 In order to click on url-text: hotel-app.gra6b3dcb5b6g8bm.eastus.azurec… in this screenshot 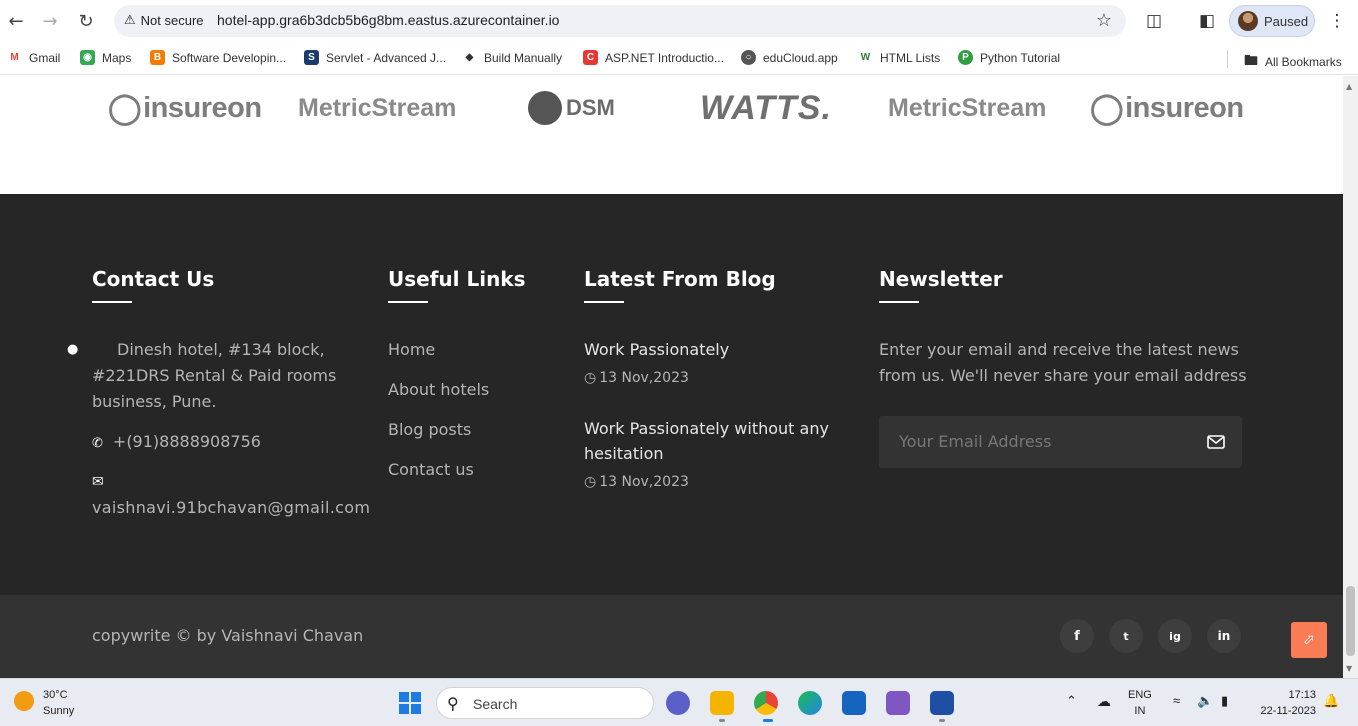, I will do `click(388, 20)`.